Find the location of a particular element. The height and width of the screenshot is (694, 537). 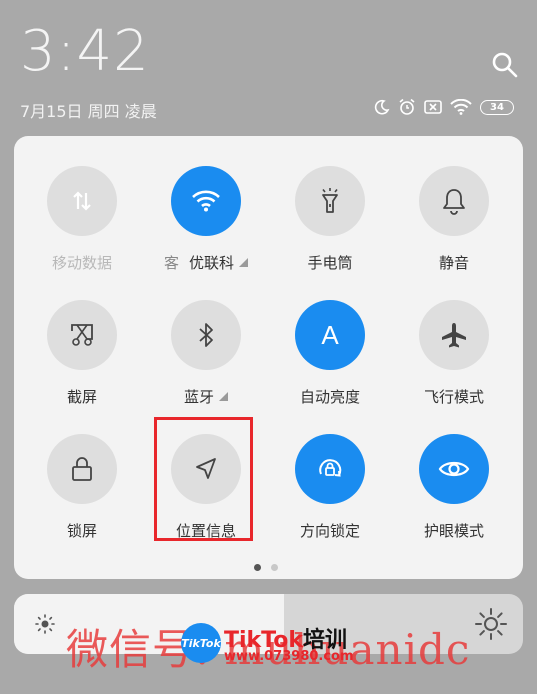

tile-screenshot: 截屏 is located at coordinates (82, 353).